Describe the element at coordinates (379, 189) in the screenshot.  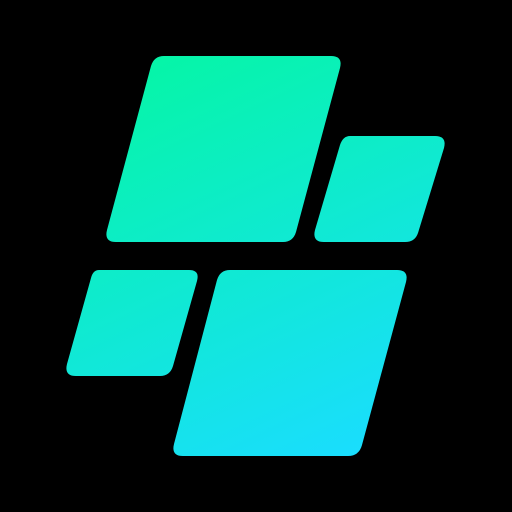
I see `tile-small-top-right` at that location.